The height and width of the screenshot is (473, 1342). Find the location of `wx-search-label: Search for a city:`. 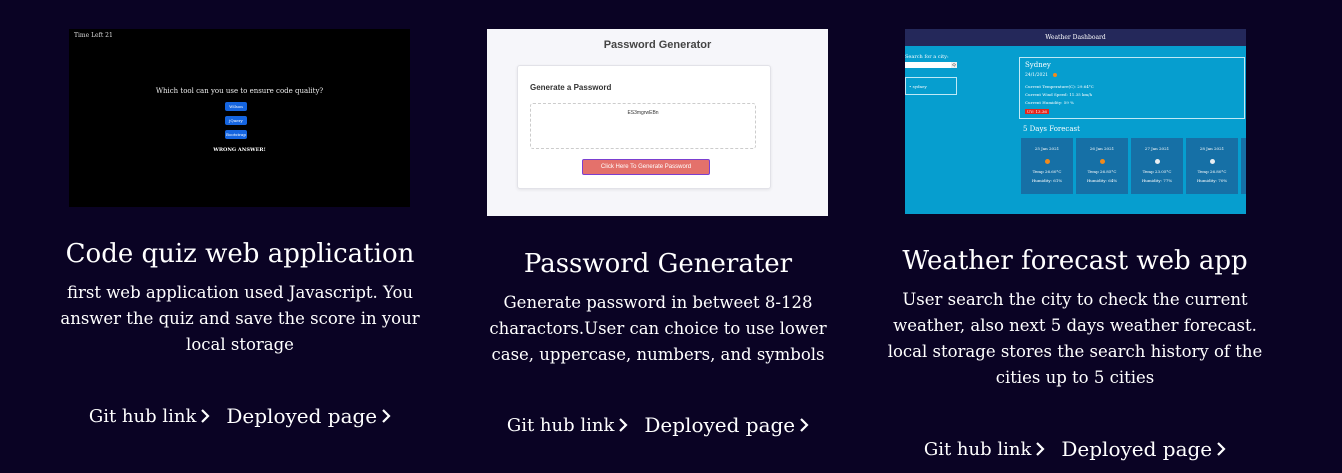

wx-search-label: Search for a city: is located at coordinates (927, 57).